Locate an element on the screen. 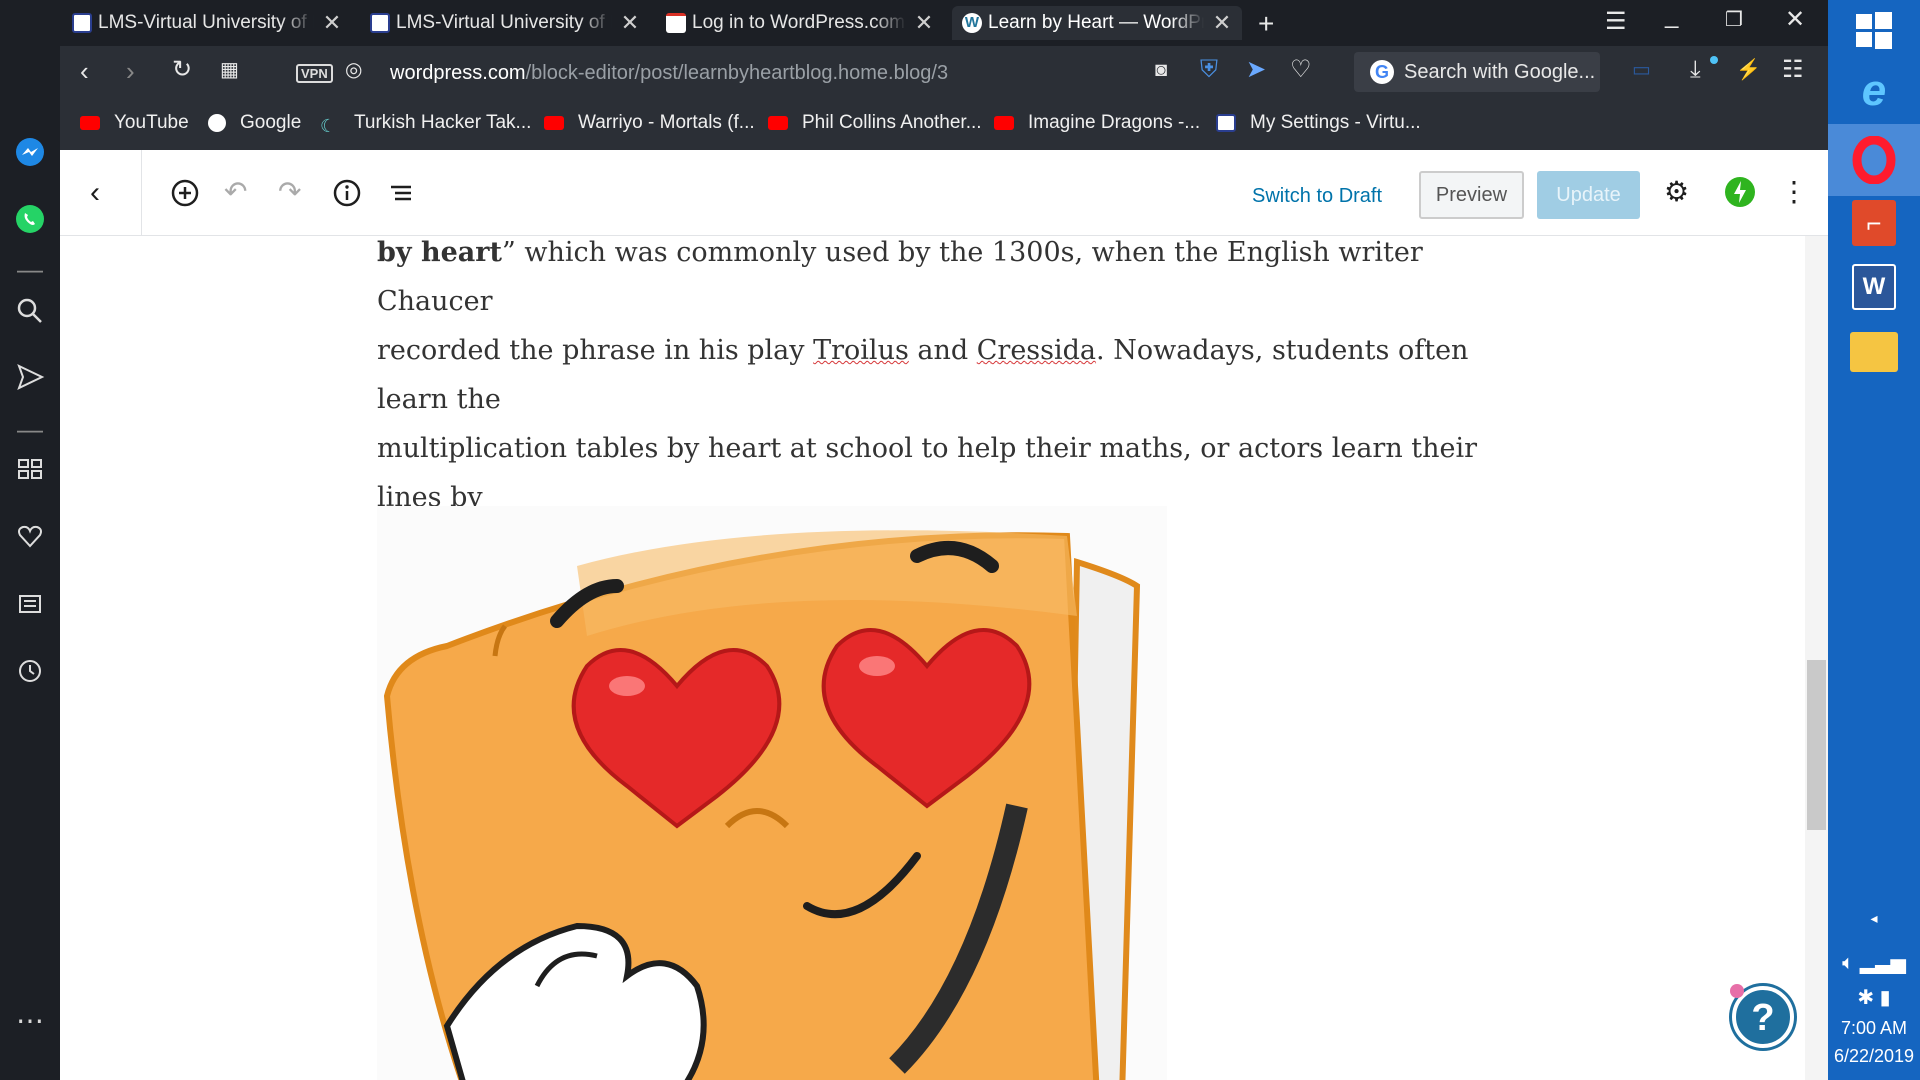 This screenshot has width=1920, height=1080. tab-learn-by-heart: W Learn by Heart — WordPress ✕ is located at coordinates (1097, 23).